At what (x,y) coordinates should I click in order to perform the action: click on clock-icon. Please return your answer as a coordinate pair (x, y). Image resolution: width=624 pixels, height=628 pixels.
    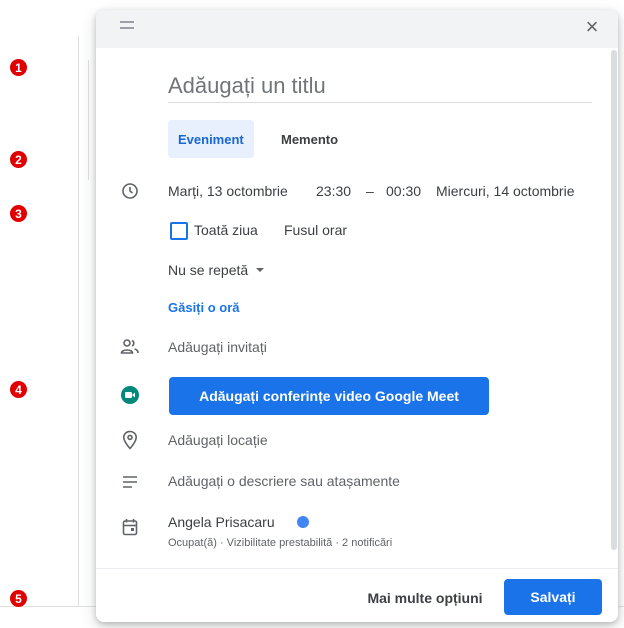
    Looking at the image, I should click on (130, 191).